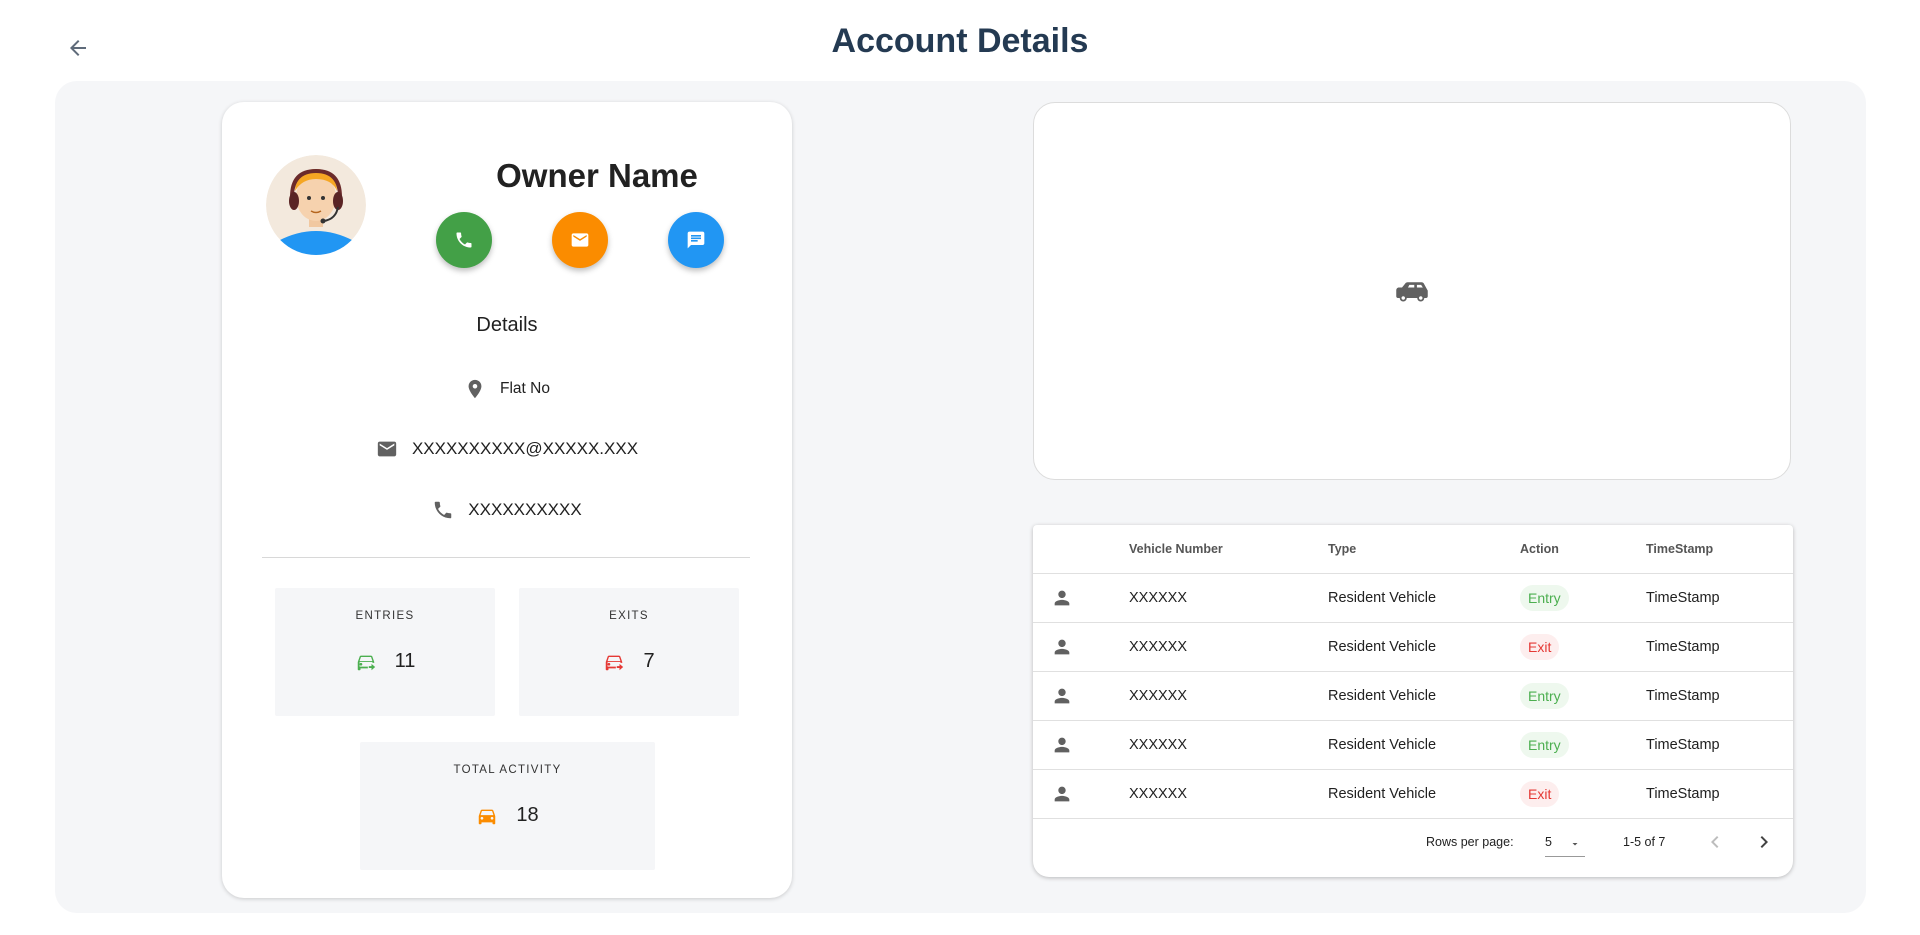 The height and width of the screenshot is (935, 1920). I want to click on exits-stat: EXITS 7, so click(629, 652).